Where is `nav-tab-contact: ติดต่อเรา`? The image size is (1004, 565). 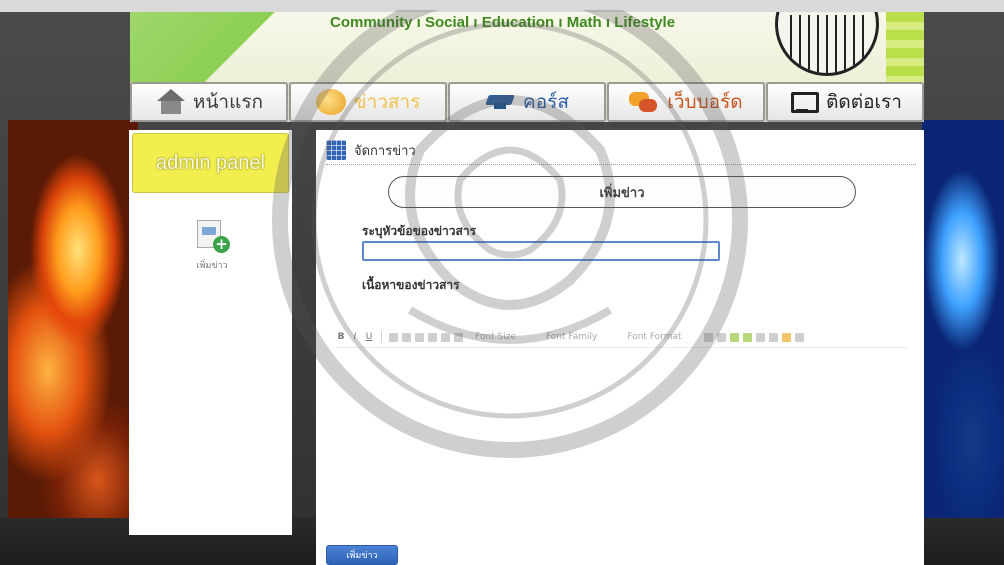 nav-tab-contact: ติดต่อเรา is located at coordinates (845, 102).